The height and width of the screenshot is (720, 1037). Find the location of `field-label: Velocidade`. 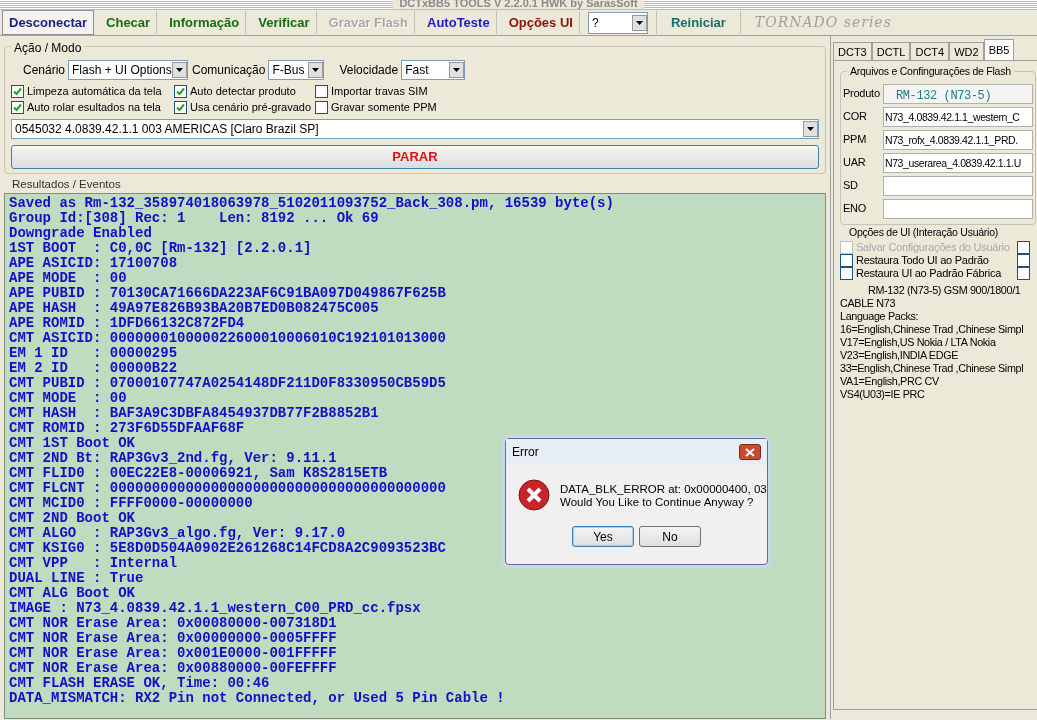

field-label: Velocidade is located at coordinates (369, 70).